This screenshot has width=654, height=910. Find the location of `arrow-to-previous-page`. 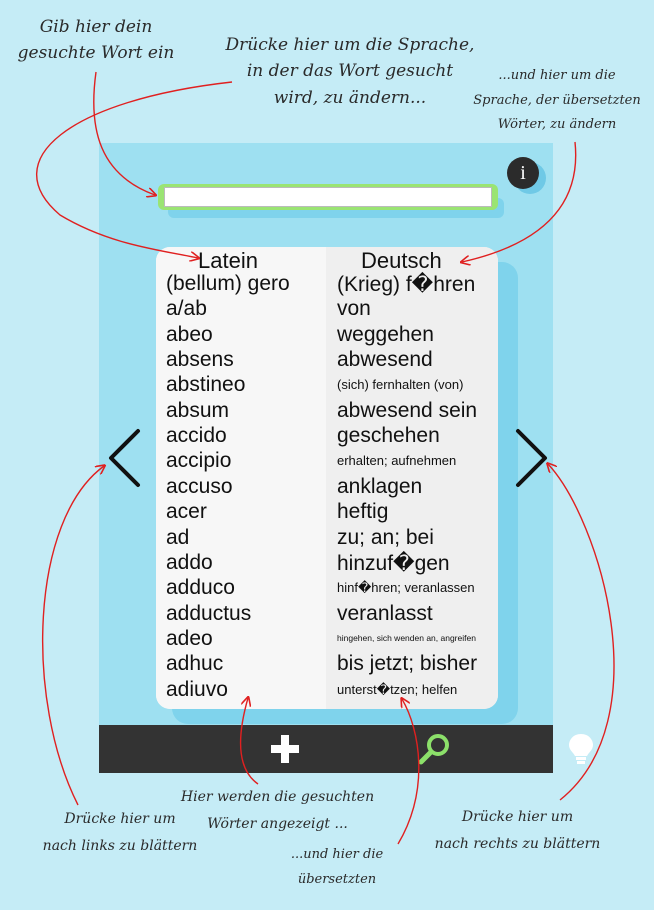

arrow-to-previous-page is located at coordinates (72, 636).